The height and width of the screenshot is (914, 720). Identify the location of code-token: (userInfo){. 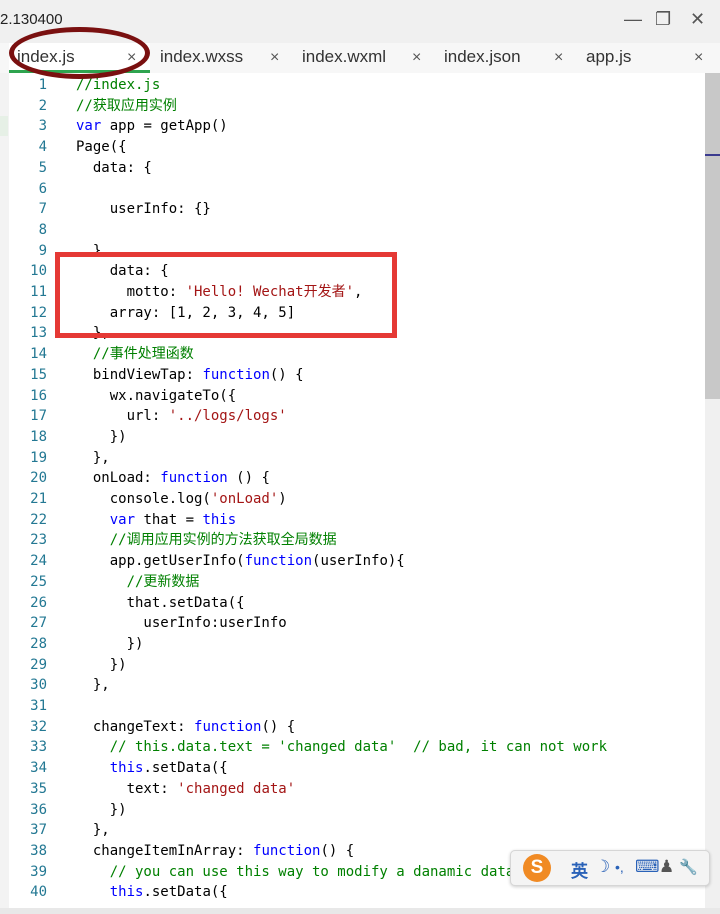
(358, 561).